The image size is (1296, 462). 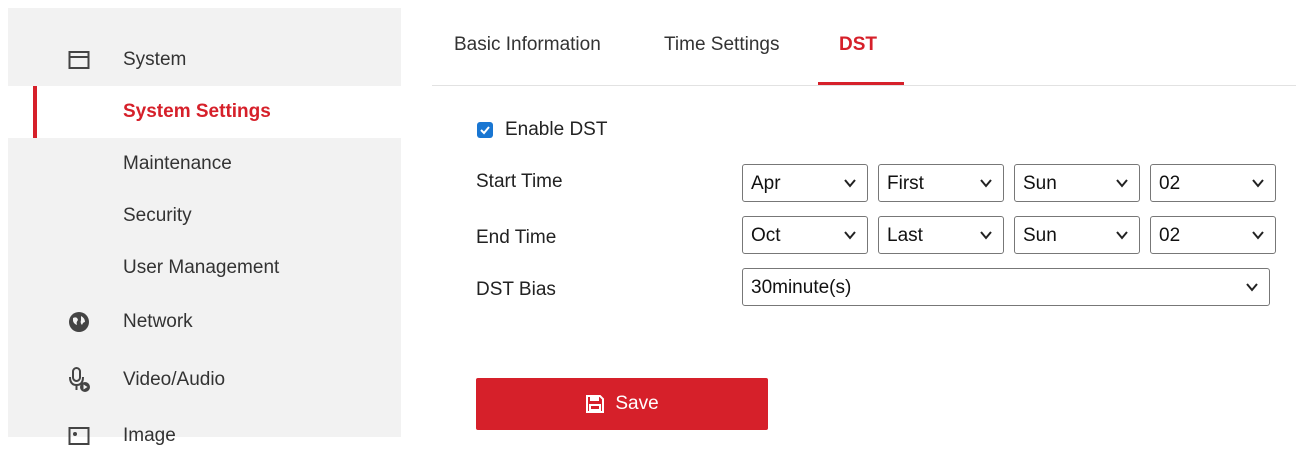 I want to click on tab-basic-information: Basic Information, so click(x=527, y=45).